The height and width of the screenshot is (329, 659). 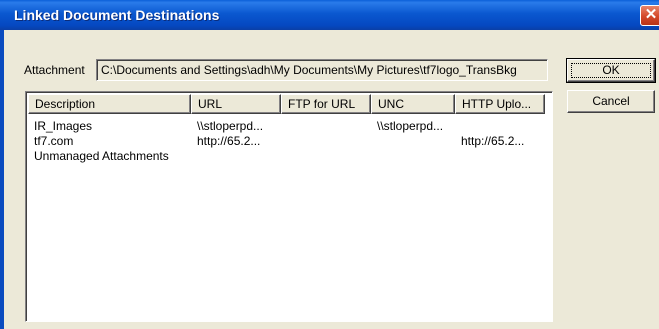 What do you see at coordinates (413, 104) in the screenshot?
I see `column-header-unc: UNC` at bounding box center [413, 104].